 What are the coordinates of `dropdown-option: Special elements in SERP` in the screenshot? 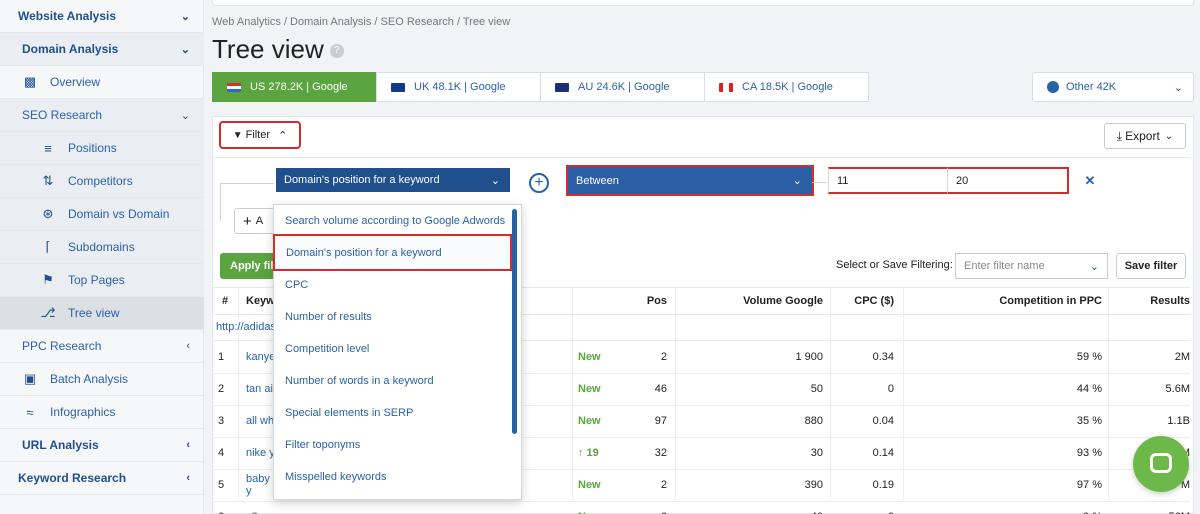 It's located at (392, 413).